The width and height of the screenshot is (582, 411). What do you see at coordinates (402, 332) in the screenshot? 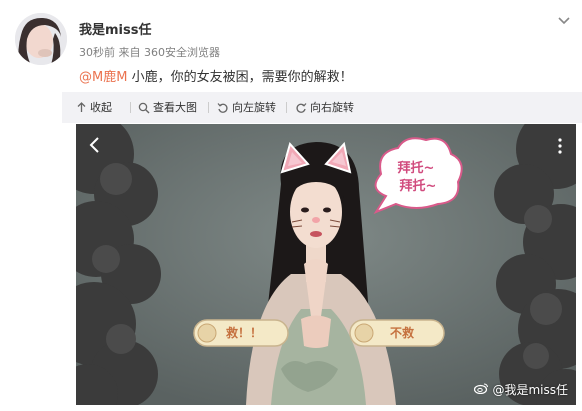
I see `choice-right-label: 不救` at bounding box center [402, 332].